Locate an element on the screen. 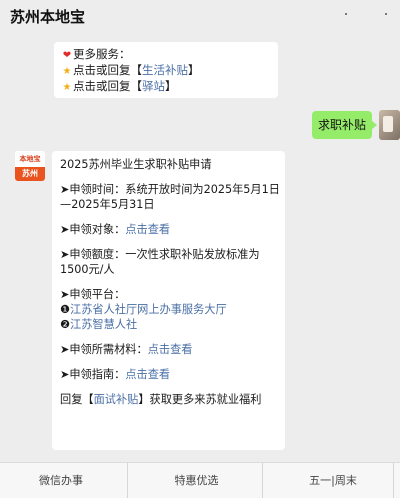  article-title: 2025苏州毕业生求职补贴申请 is located at coordinates (136, 164).